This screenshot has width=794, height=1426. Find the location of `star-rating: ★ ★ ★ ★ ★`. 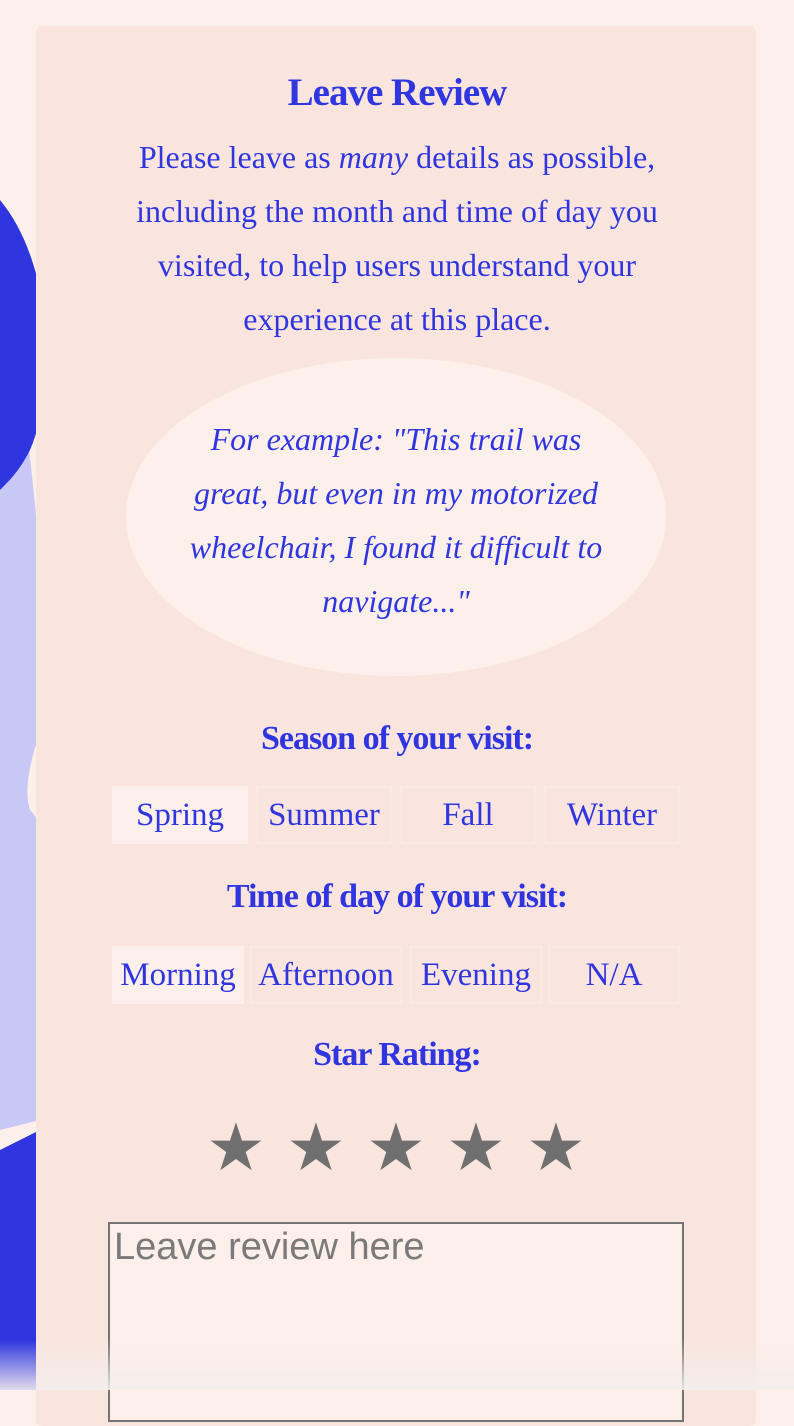

star-rating: ★ ★ ★ ★ ★ is located at coordinates (396, 1148).